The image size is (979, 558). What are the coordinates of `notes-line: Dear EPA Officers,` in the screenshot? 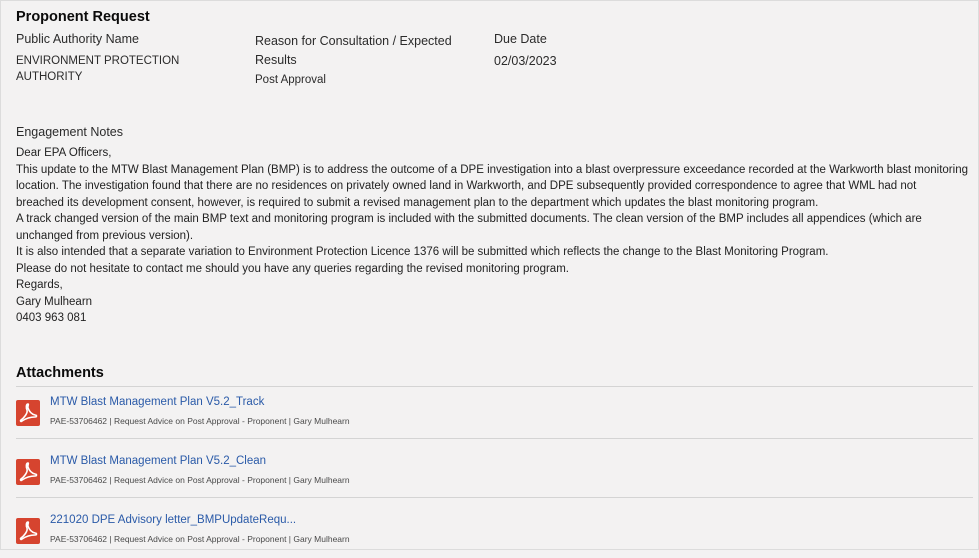 It's located at (64, 153).